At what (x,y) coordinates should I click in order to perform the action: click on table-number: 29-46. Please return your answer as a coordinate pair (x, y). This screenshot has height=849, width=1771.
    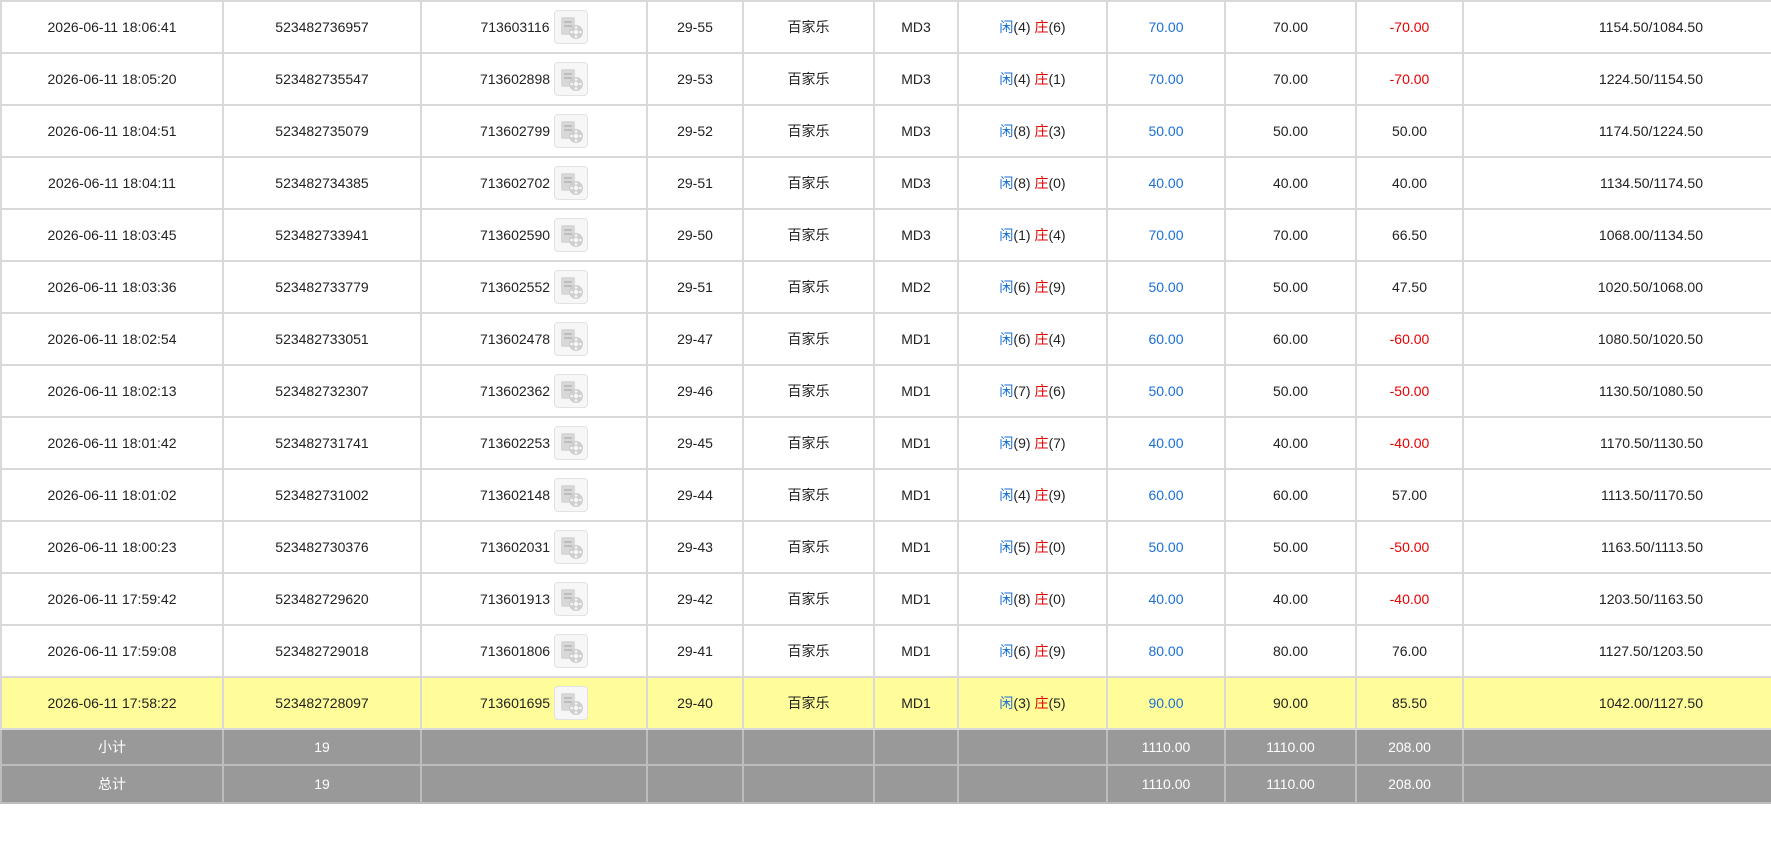
    Looking at the image, I should click on (695, 391).